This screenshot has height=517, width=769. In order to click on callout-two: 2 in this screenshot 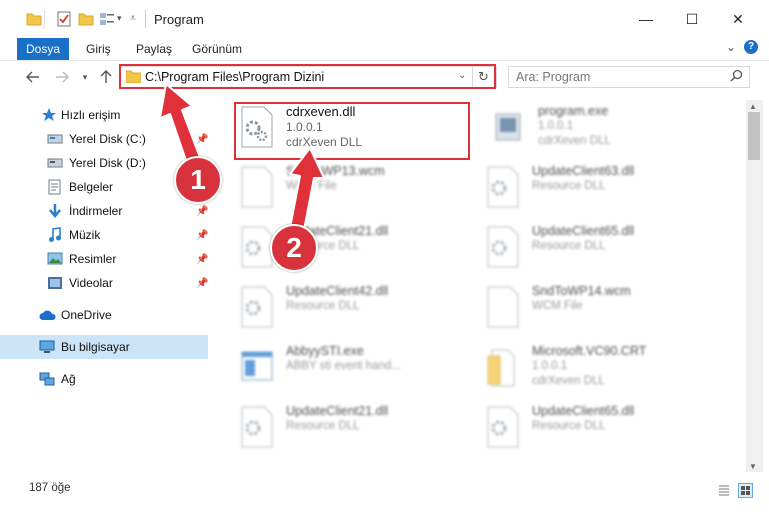, I will do `click(294, 248)`.